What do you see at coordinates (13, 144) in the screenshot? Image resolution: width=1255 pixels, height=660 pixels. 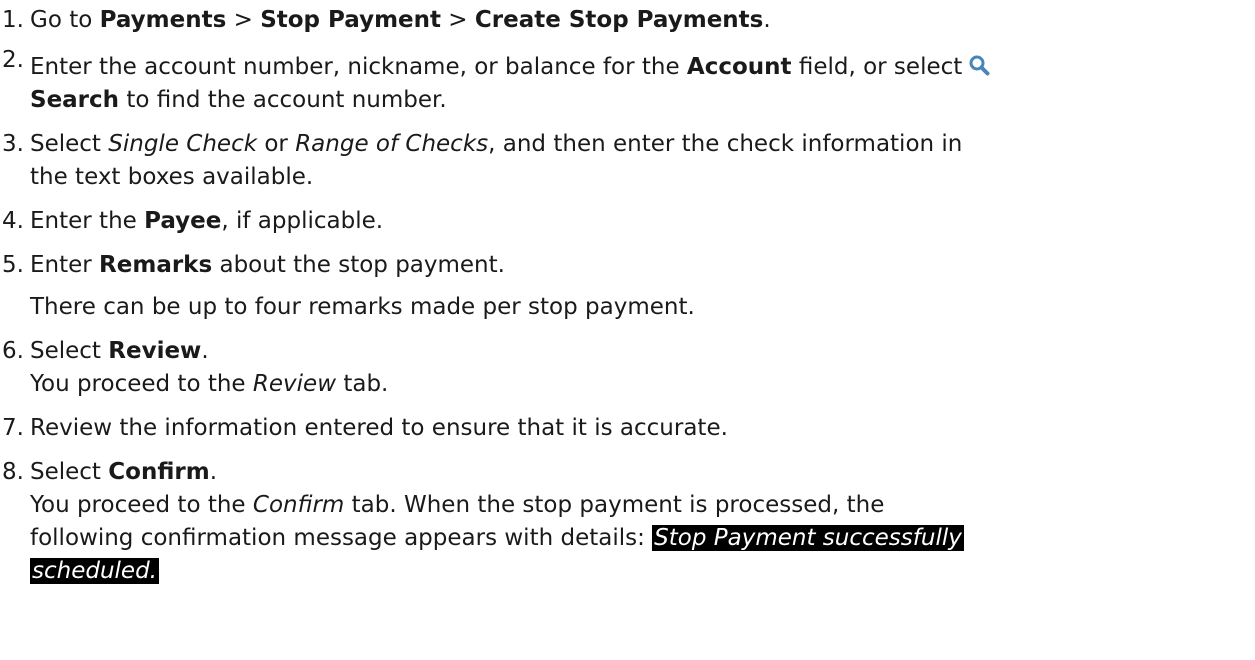 I see `step-number: 3.` at bounding box center [13, 144].